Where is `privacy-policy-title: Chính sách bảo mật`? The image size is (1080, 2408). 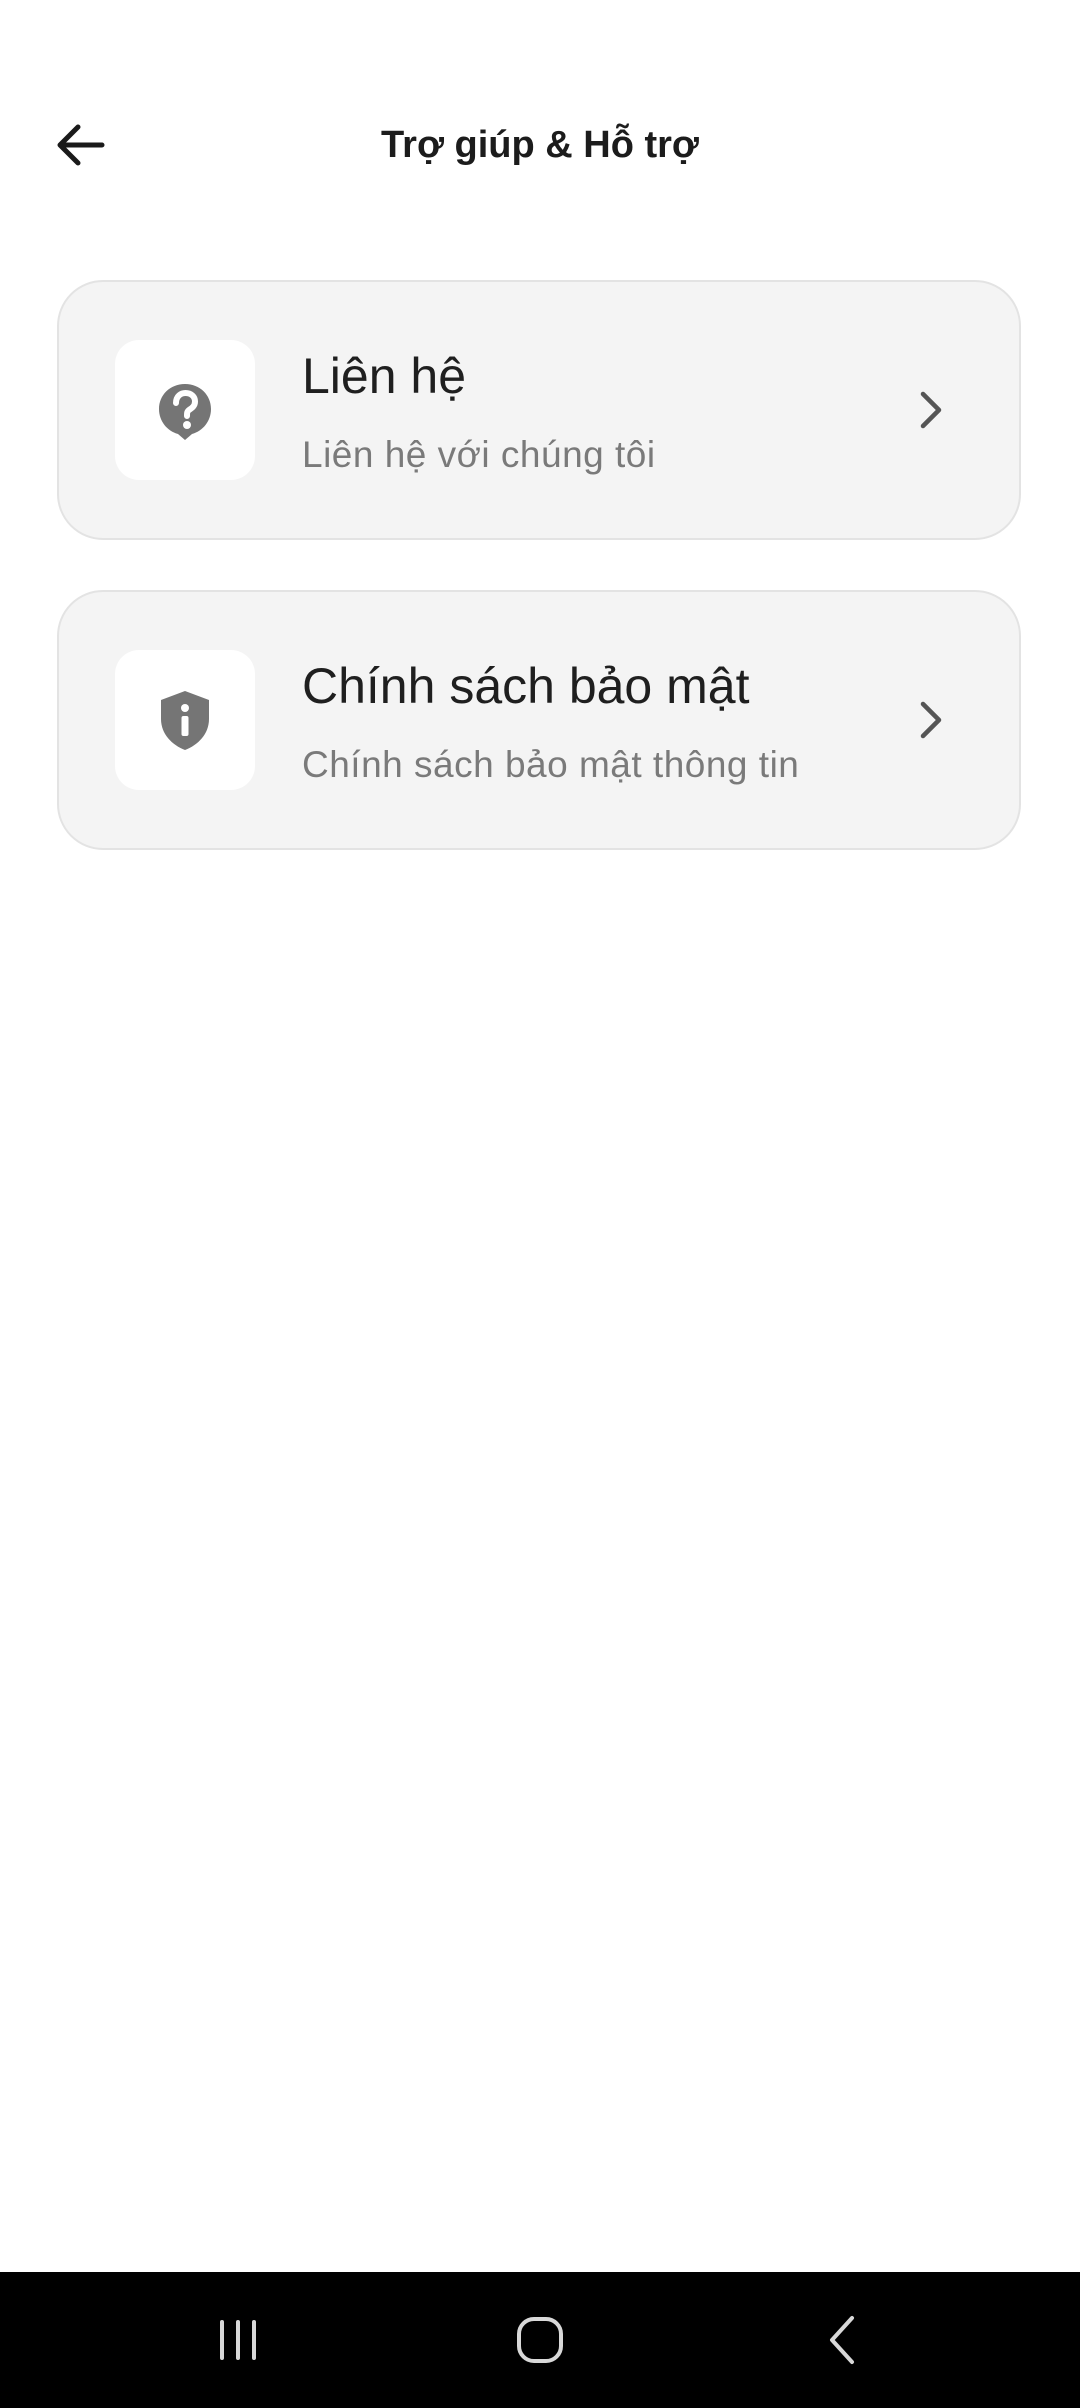 privacy-policy-title: Chính sách bảo mật is located at coordinates (526, 686).